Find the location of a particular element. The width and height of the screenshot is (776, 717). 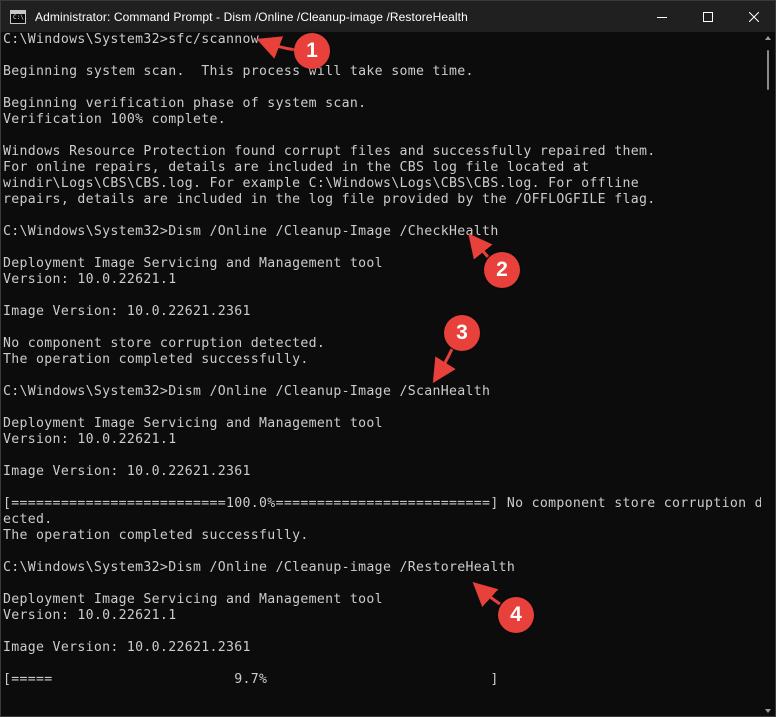

scroll-thumb is located at coordinates (768, 70).